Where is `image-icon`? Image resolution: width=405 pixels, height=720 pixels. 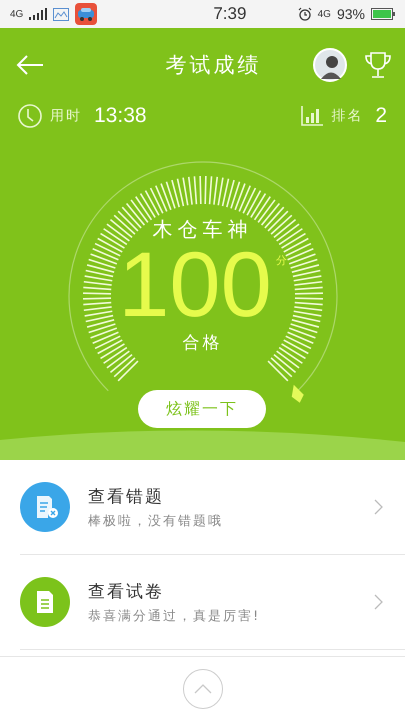
image-icon is located at coordinates (61, 14).